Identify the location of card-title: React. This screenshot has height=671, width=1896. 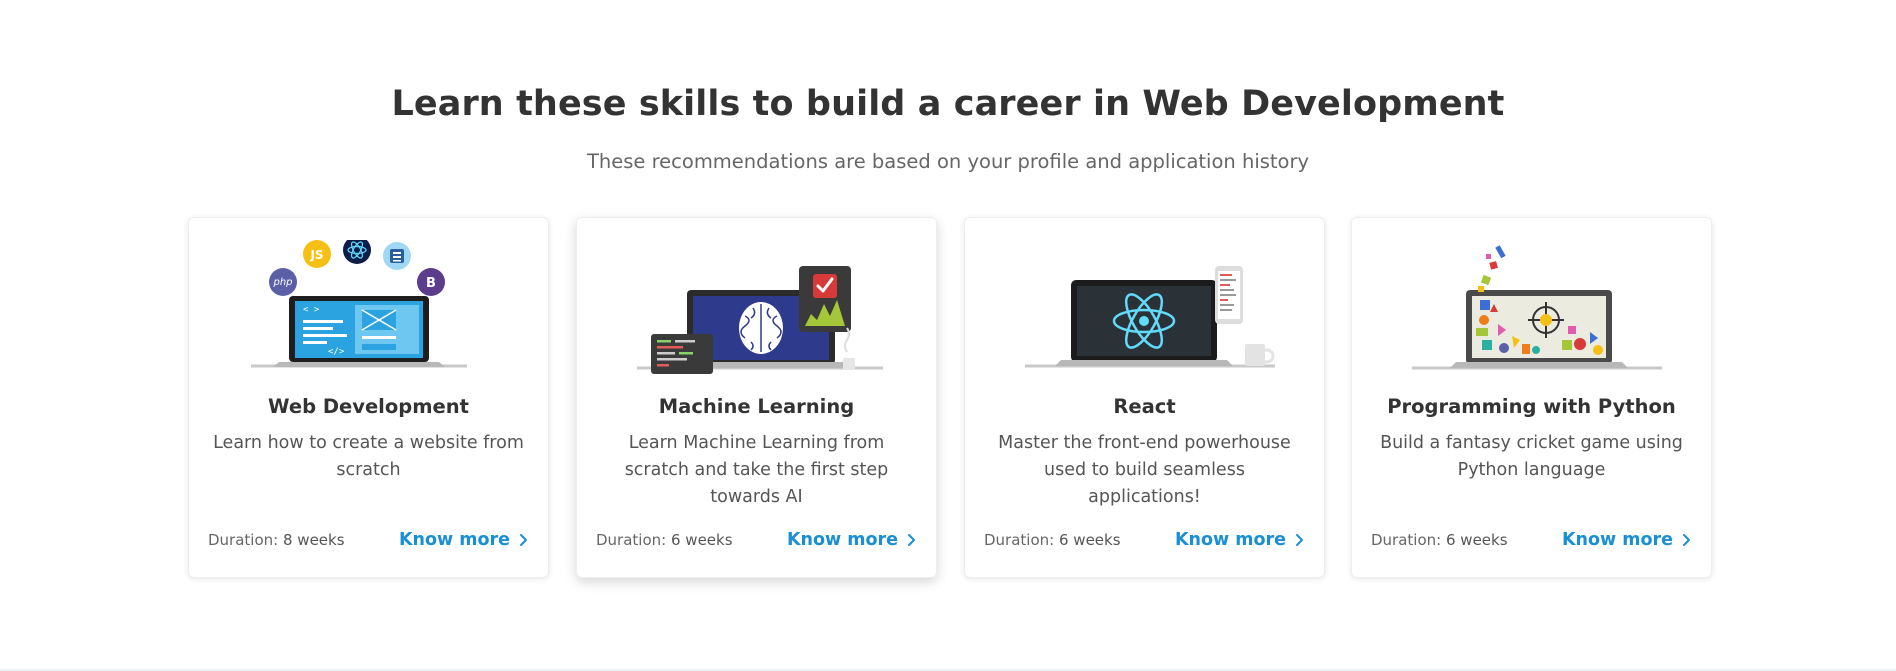
(1144, 406).